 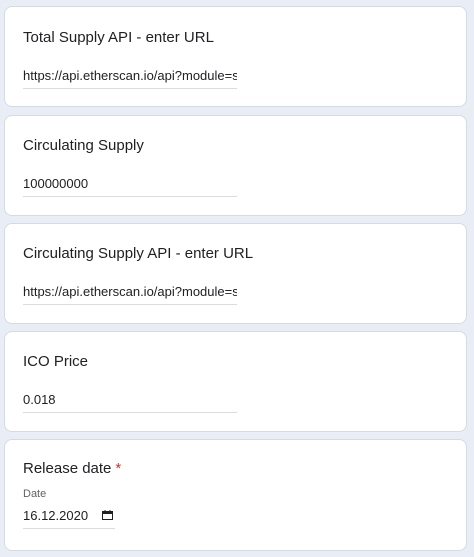 What do you see at coordinates (56, 515) in the screenshot?
I see `release-date-value: 16.12.2020` at bounding box center [56, 515].